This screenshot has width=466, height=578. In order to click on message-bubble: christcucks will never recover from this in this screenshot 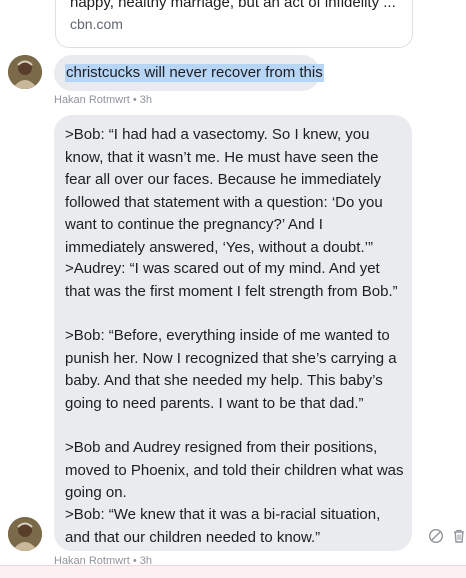, I will do `click(189, 73)`.